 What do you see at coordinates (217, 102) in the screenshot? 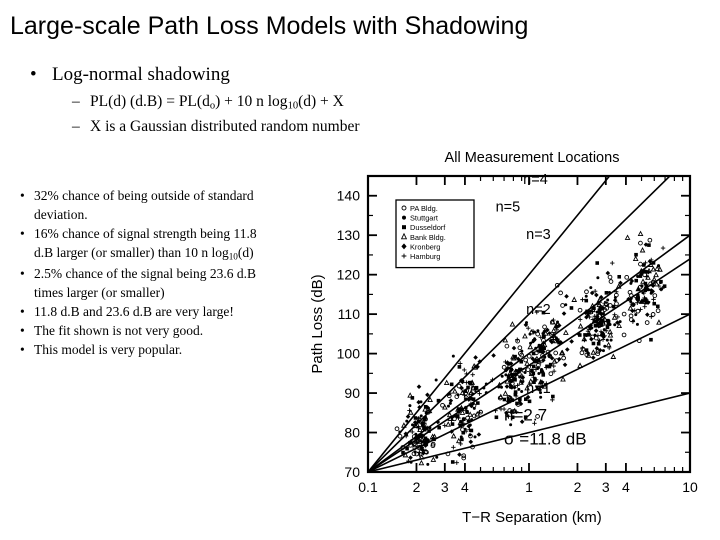
I see `sub-bullet-formula-text: PL(d) (d.B) = PL(do) + 10 n log10(d) + X` at bounding box center [217, 102].